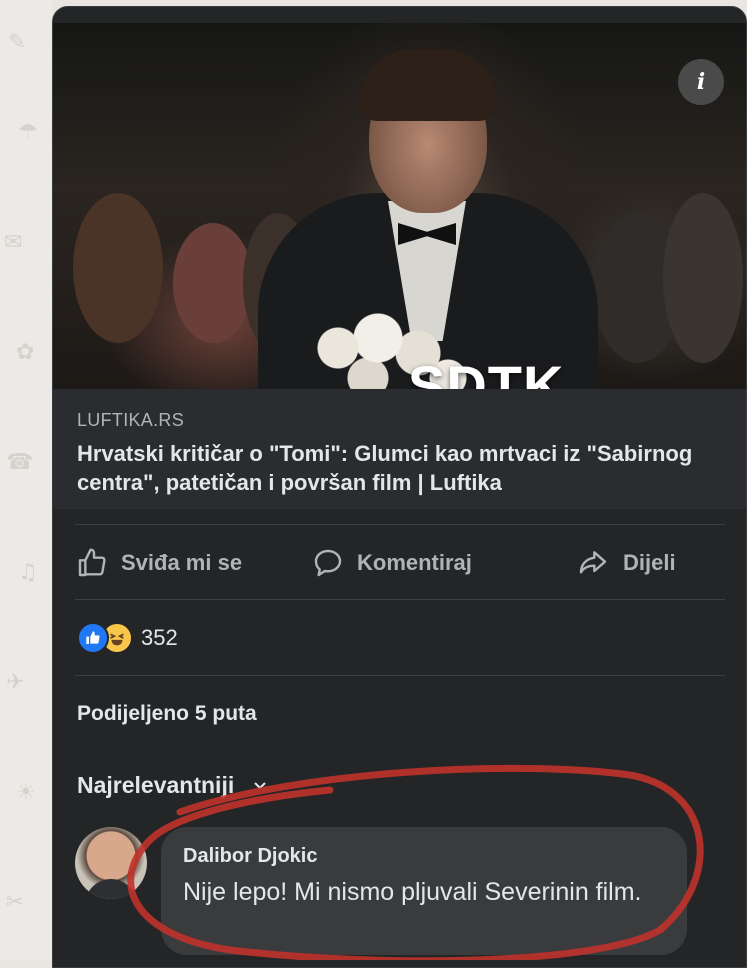 The image size is (747, 968). I want to click on image-overlay-text: SDTK, so click(486, 371).